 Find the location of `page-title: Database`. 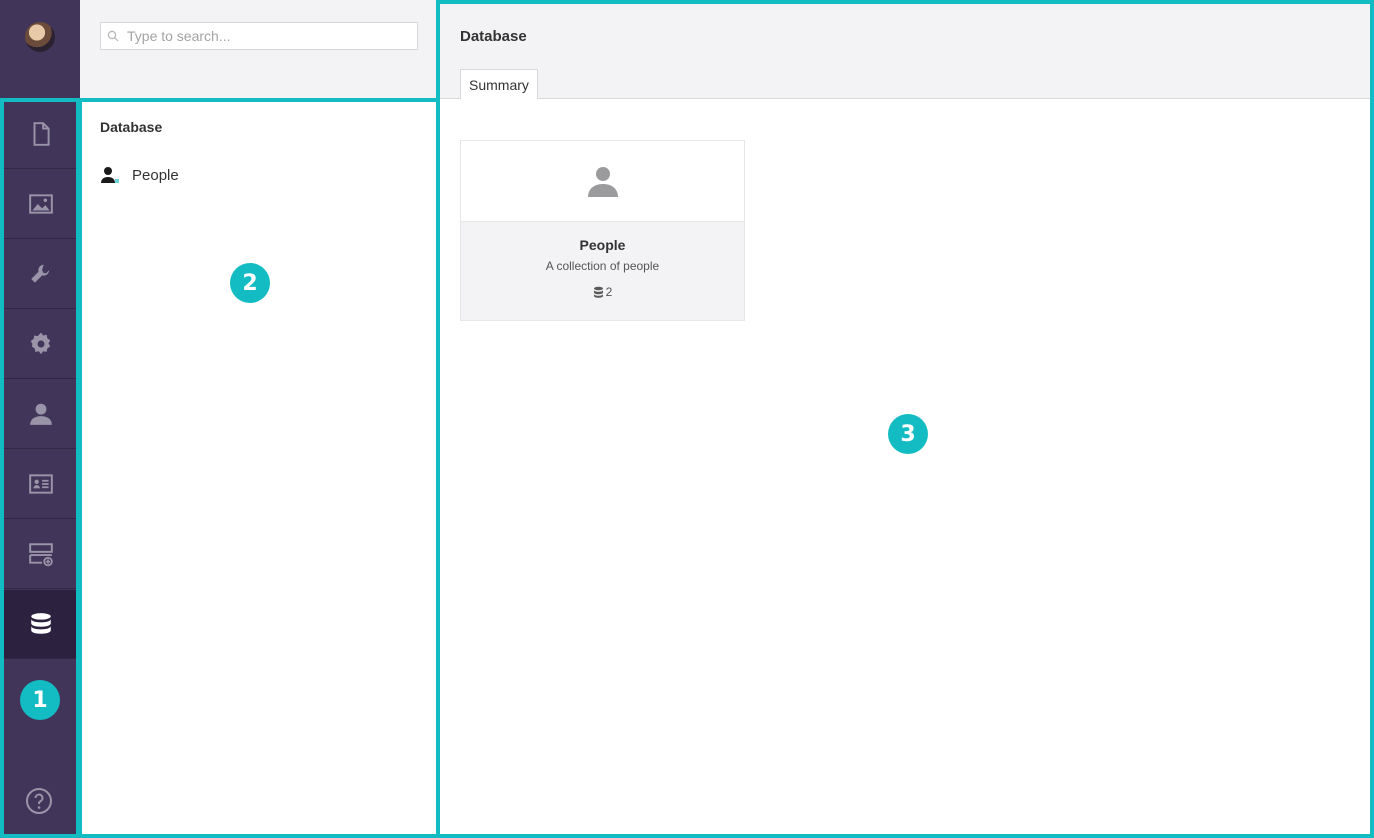

page-title: Database is located at coordinates (493, 36).